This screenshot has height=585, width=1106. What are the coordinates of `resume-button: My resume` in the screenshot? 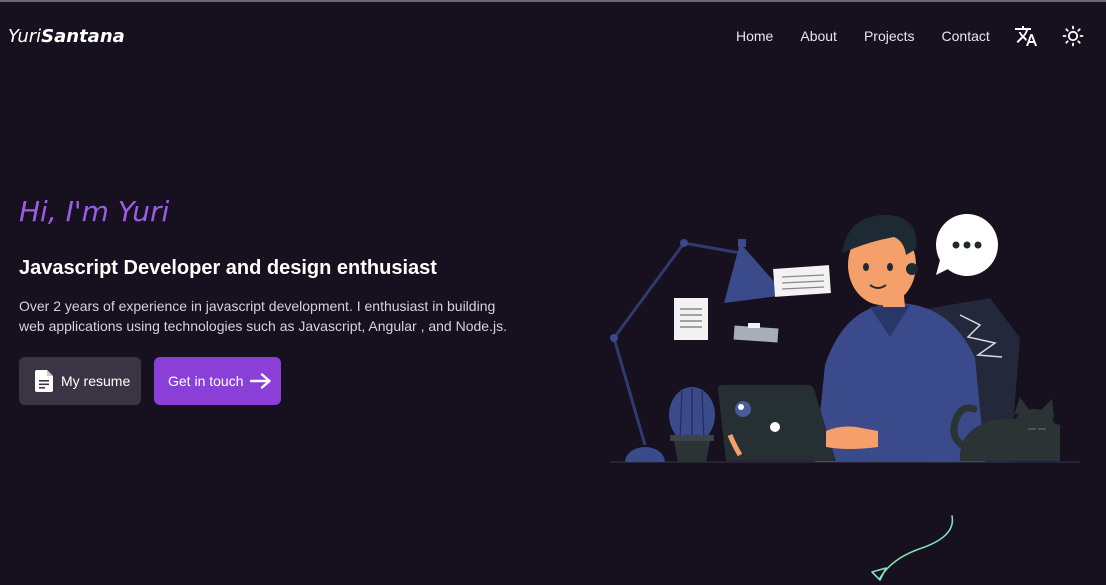 It's located at (80, 381).